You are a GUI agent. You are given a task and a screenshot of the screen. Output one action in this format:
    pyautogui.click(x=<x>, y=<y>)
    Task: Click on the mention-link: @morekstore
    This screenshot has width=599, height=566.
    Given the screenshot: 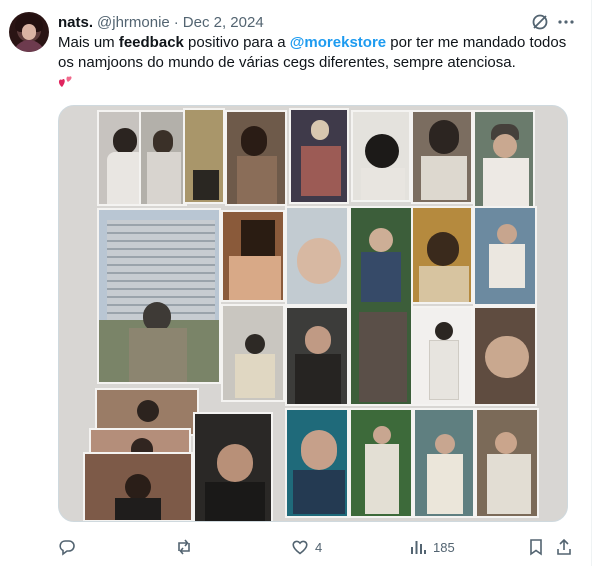 What is the action you would take?
    pyautogui.click(x=338, y=42)
    